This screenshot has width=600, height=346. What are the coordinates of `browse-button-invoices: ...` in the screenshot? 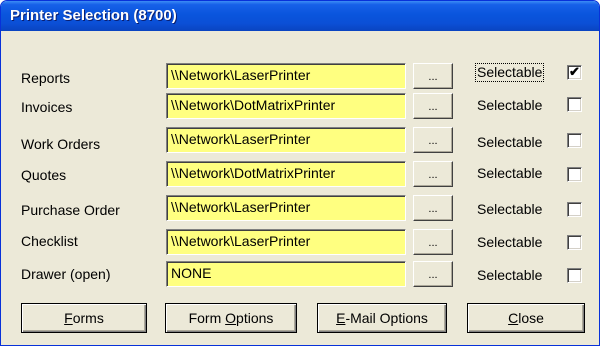 It's located at (433, 106).